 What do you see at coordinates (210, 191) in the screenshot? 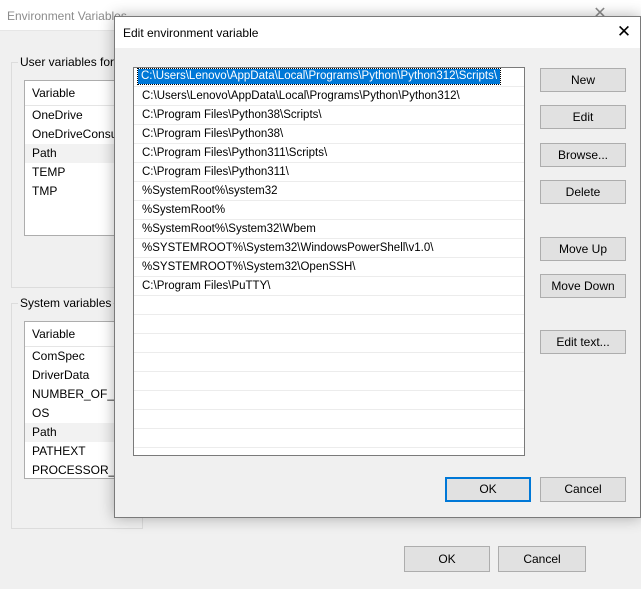
I see `path-text: %SystemRoot%\system32` at bounding box center [210, 191].